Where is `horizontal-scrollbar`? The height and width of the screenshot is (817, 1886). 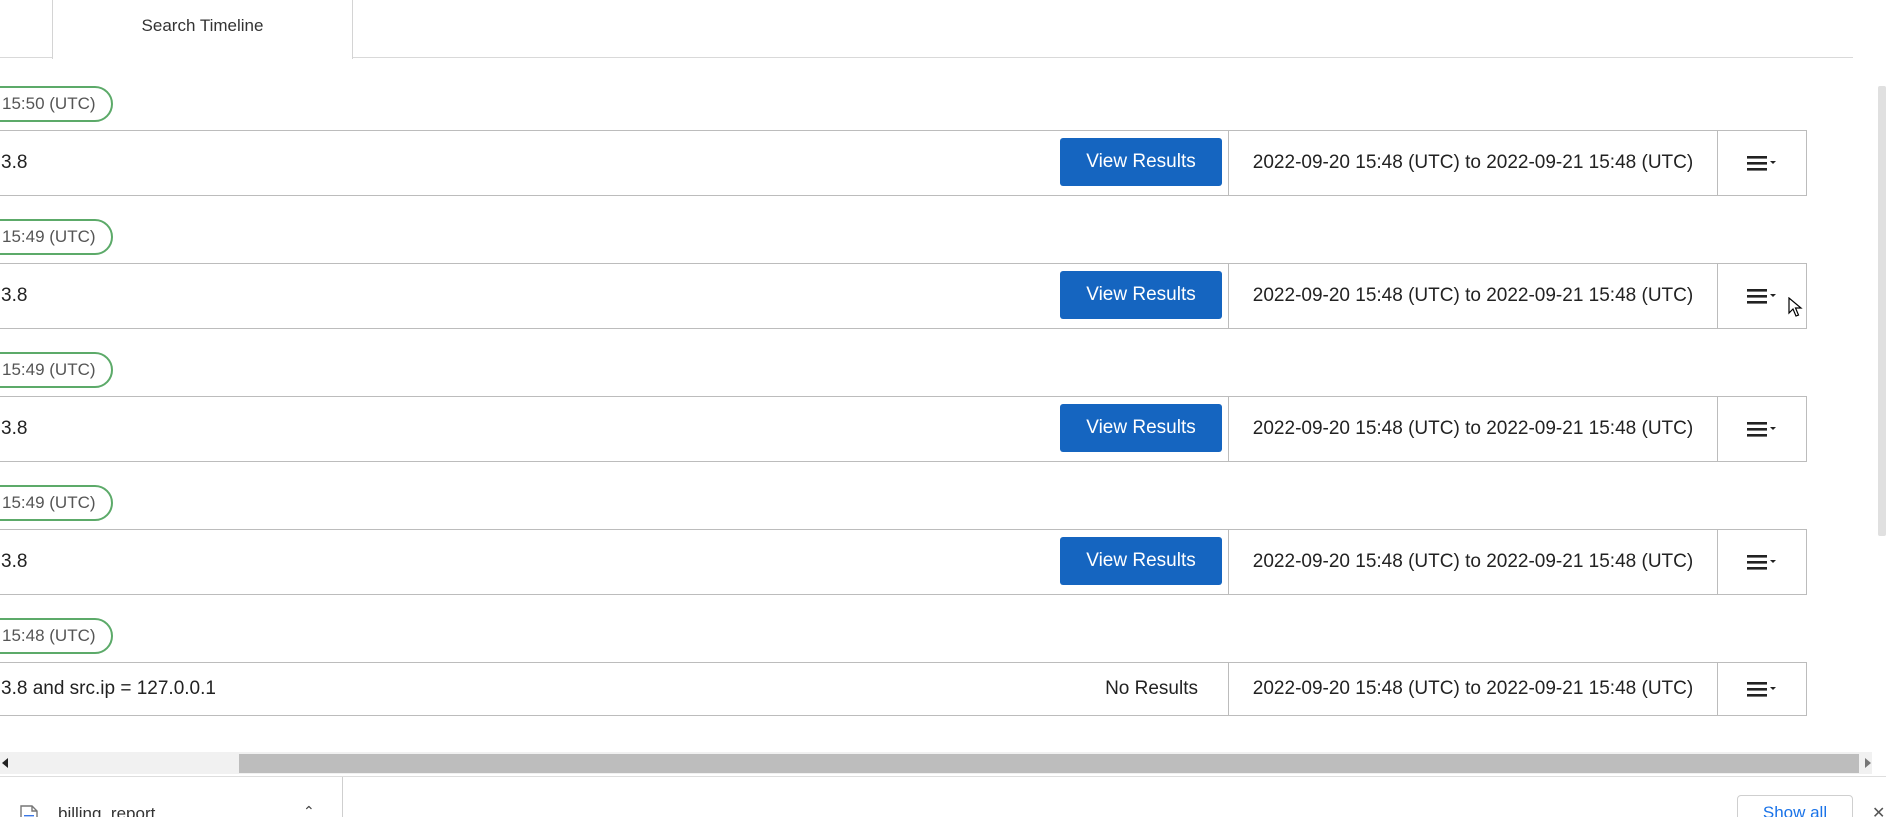
horizontal-scrollbar is located at coordinates (936, 763).